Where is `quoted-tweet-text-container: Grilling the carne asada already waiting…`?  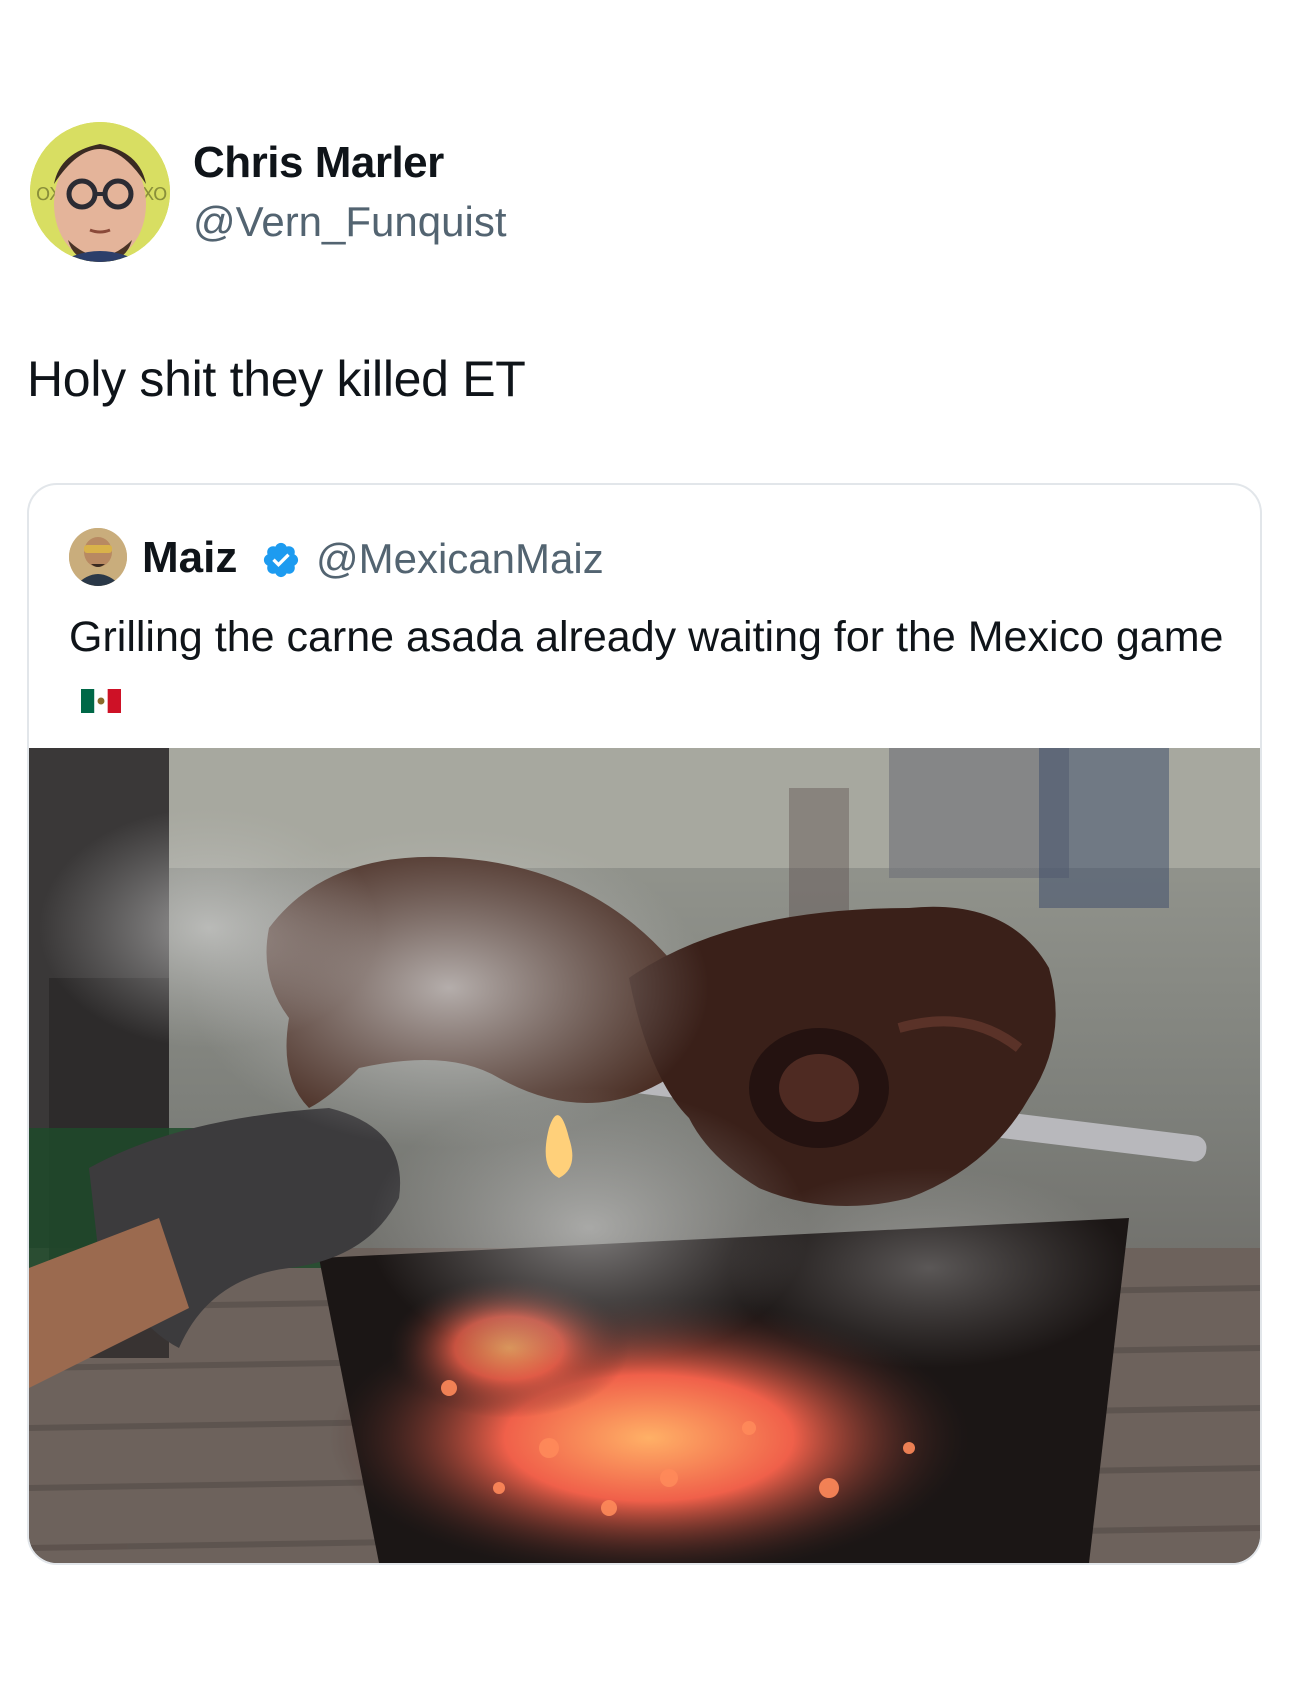
quoted-tweet-text-container: Grilling the carne asada already waiting… is located at coordinates (649, 669).